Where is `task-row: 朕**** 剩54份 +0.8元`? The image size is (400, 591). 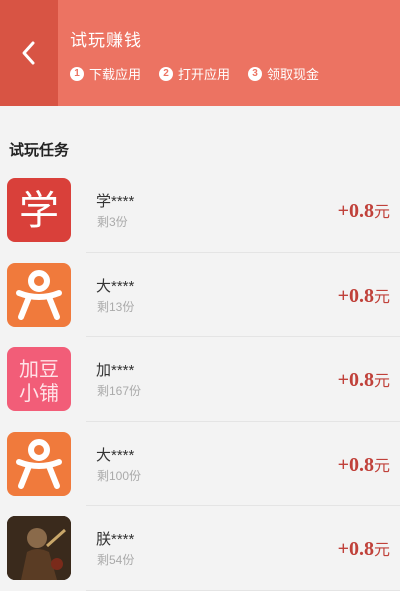
task-row: 朕**** 剩54份 +0.8元 is located at coordinates (200, 548).